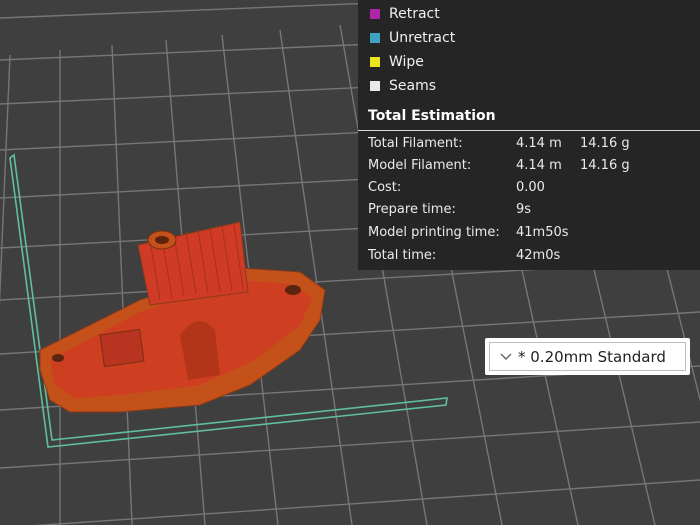 This screenshot has width=700, height=525. What do you see at coordinates (434, 232) in the screenshot?
I see `stat-label: Model printing time:` at bounding box center [434, 232].